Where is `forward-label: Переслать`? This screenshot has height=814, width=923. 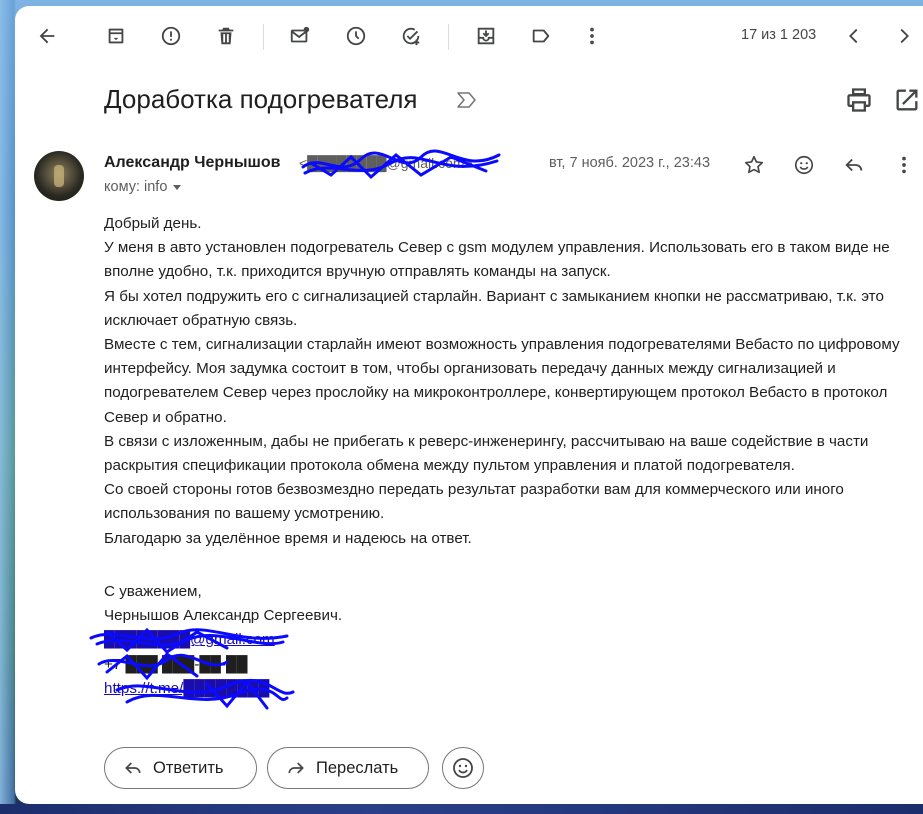
forward-label: Переслать is located at coordinates (357, 767).